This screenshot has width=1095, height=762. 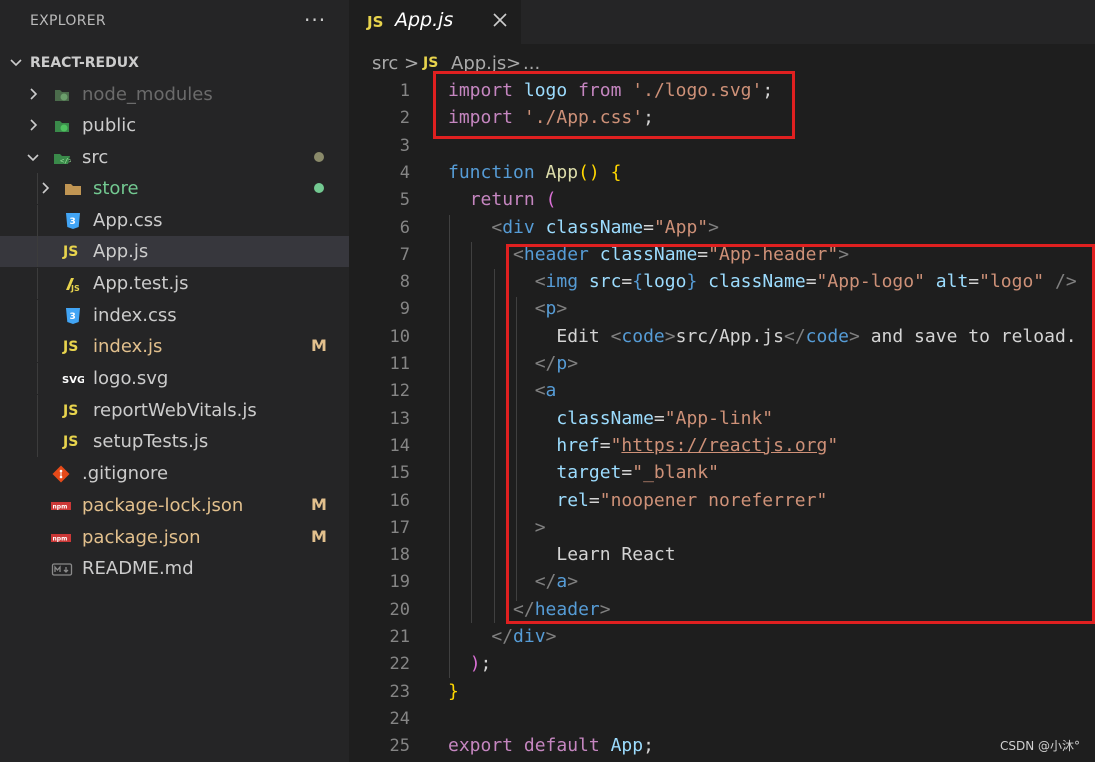 I want to click on explorer-title: EXPLORER, so click(x=68, y=21).